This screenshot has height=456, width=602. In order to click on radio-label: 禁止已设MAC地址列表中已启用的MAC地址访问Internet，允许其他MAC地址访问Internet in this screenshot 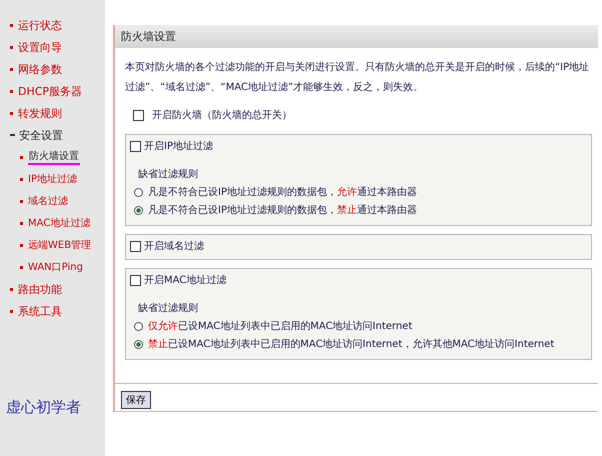, I will do `click(351, 344)`.